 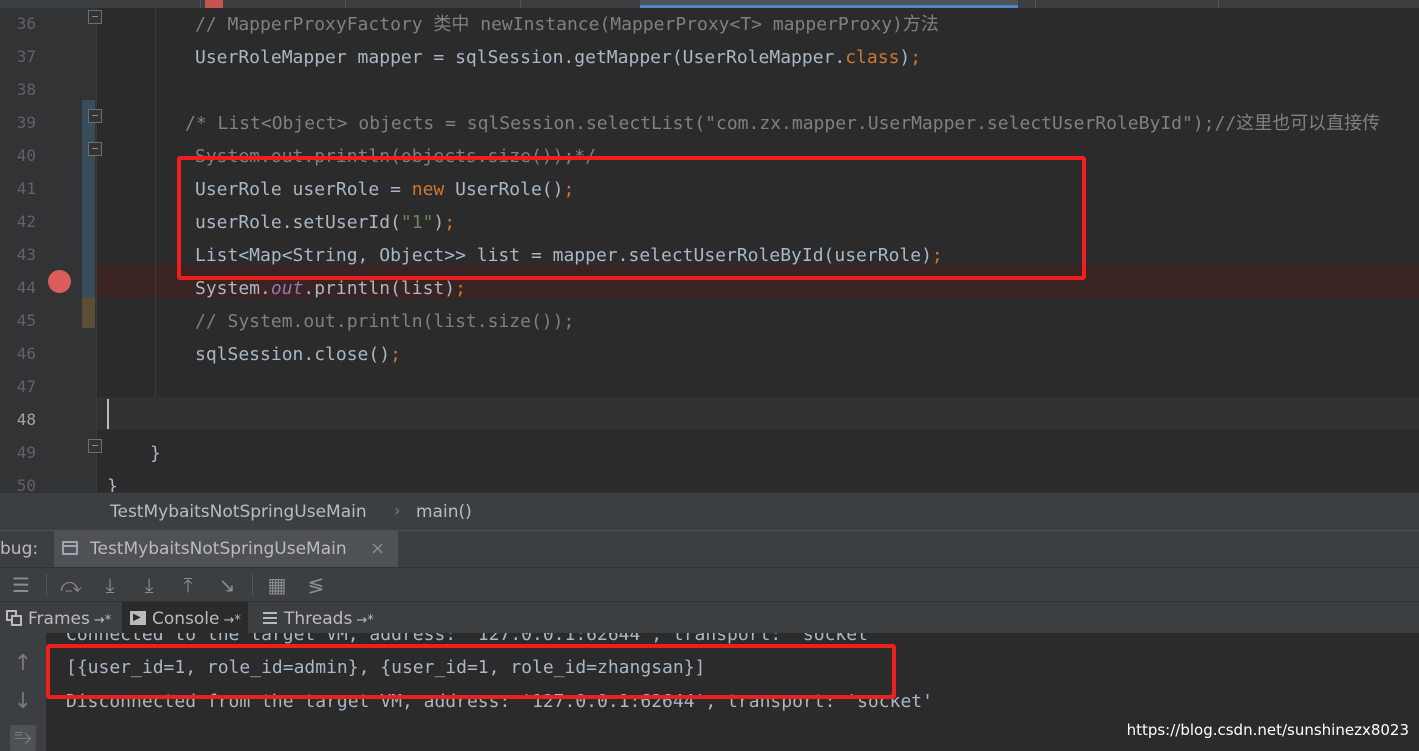 I want to click on code-token: UserRole userRole =, so click(x=303, y=189).